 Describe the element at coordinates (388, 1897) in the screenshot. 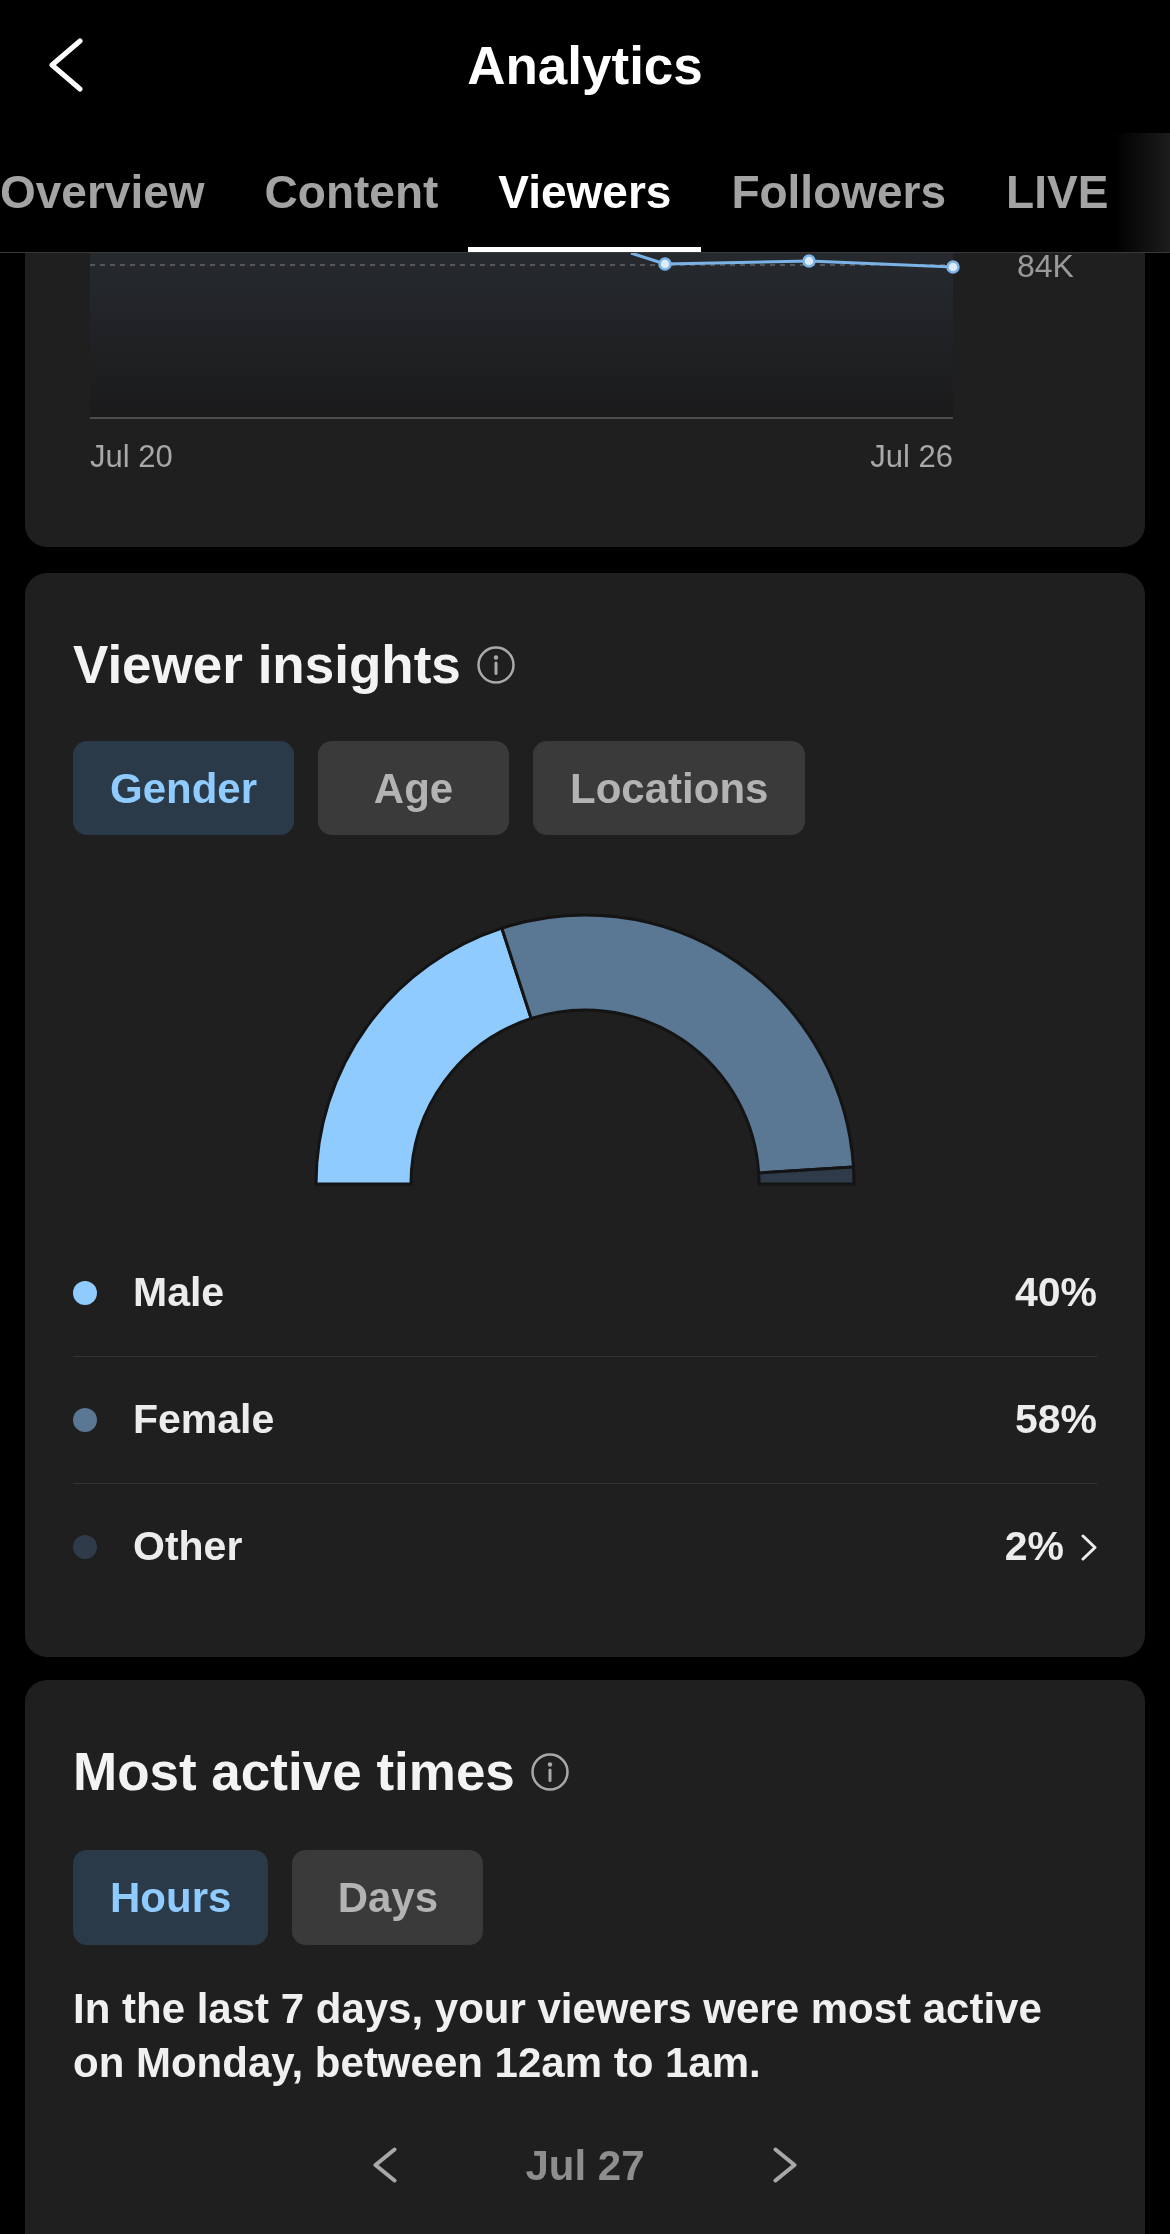

I see `filter-tab: Days` at that location.